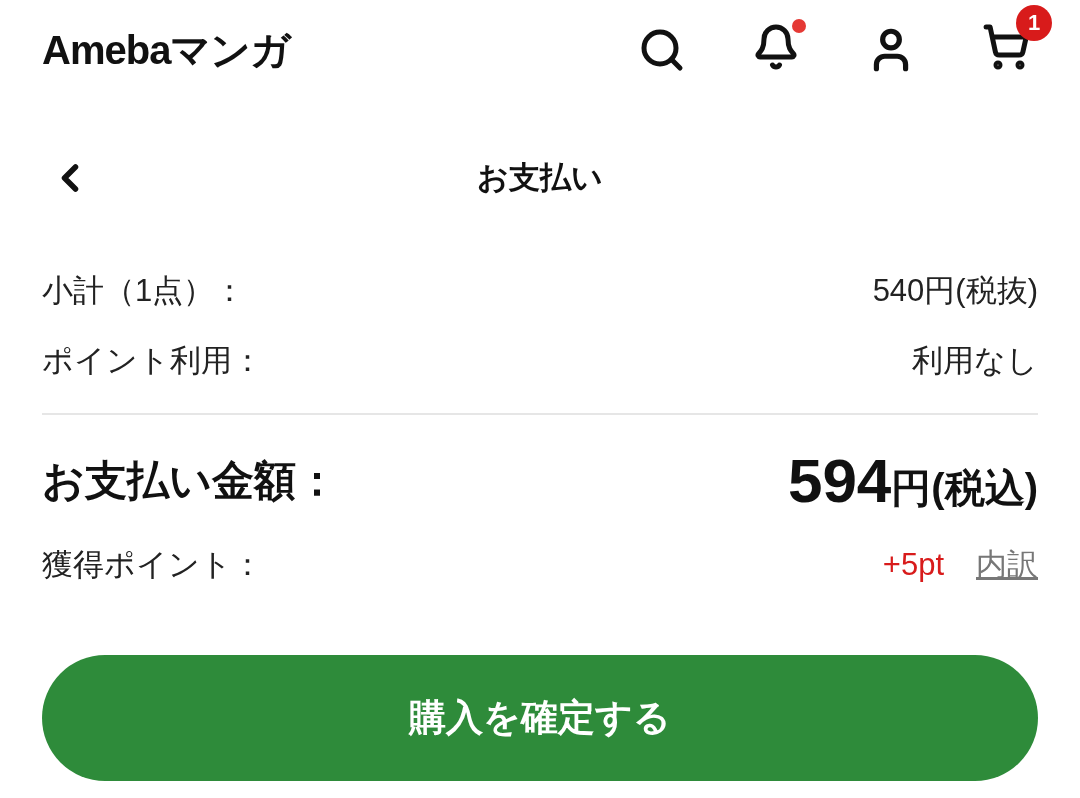 The width and height of the screenshot is (1080, 798). Describe the element at coordinates (540, 718) in the screenshot. I see `confirm-purchase-button: 購入を確定する` at that location.